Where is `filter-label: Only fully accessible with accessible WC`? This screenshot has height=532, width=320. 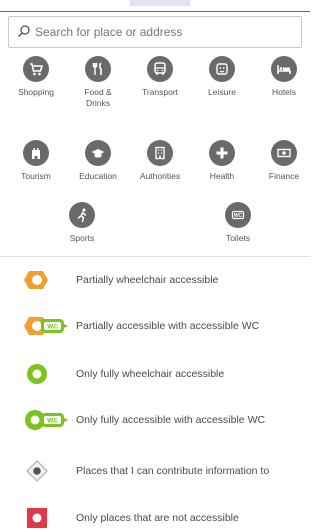 filter-label: Only fully accessible with accessible WC is located at coordinates (171, 419).